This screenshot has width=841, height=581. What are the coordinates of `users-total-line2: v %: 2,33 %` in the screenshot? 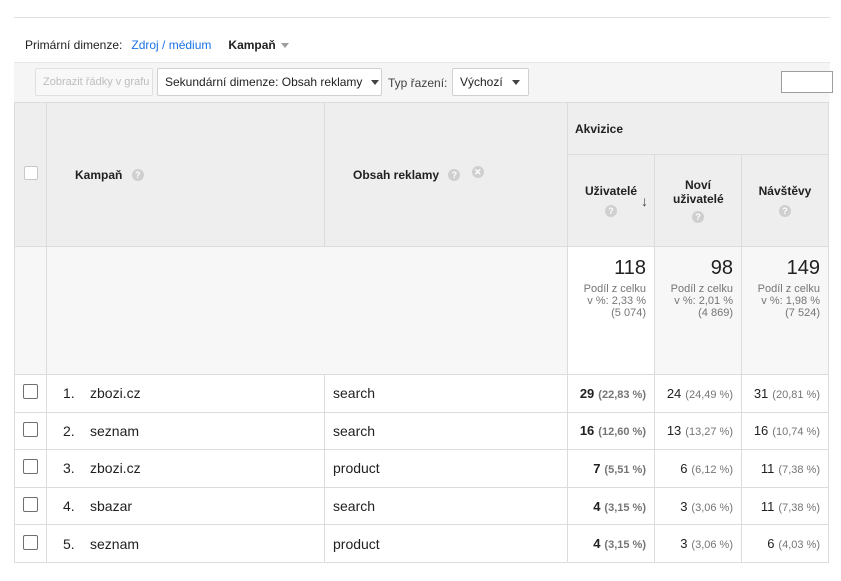 It's located at (616, 301).